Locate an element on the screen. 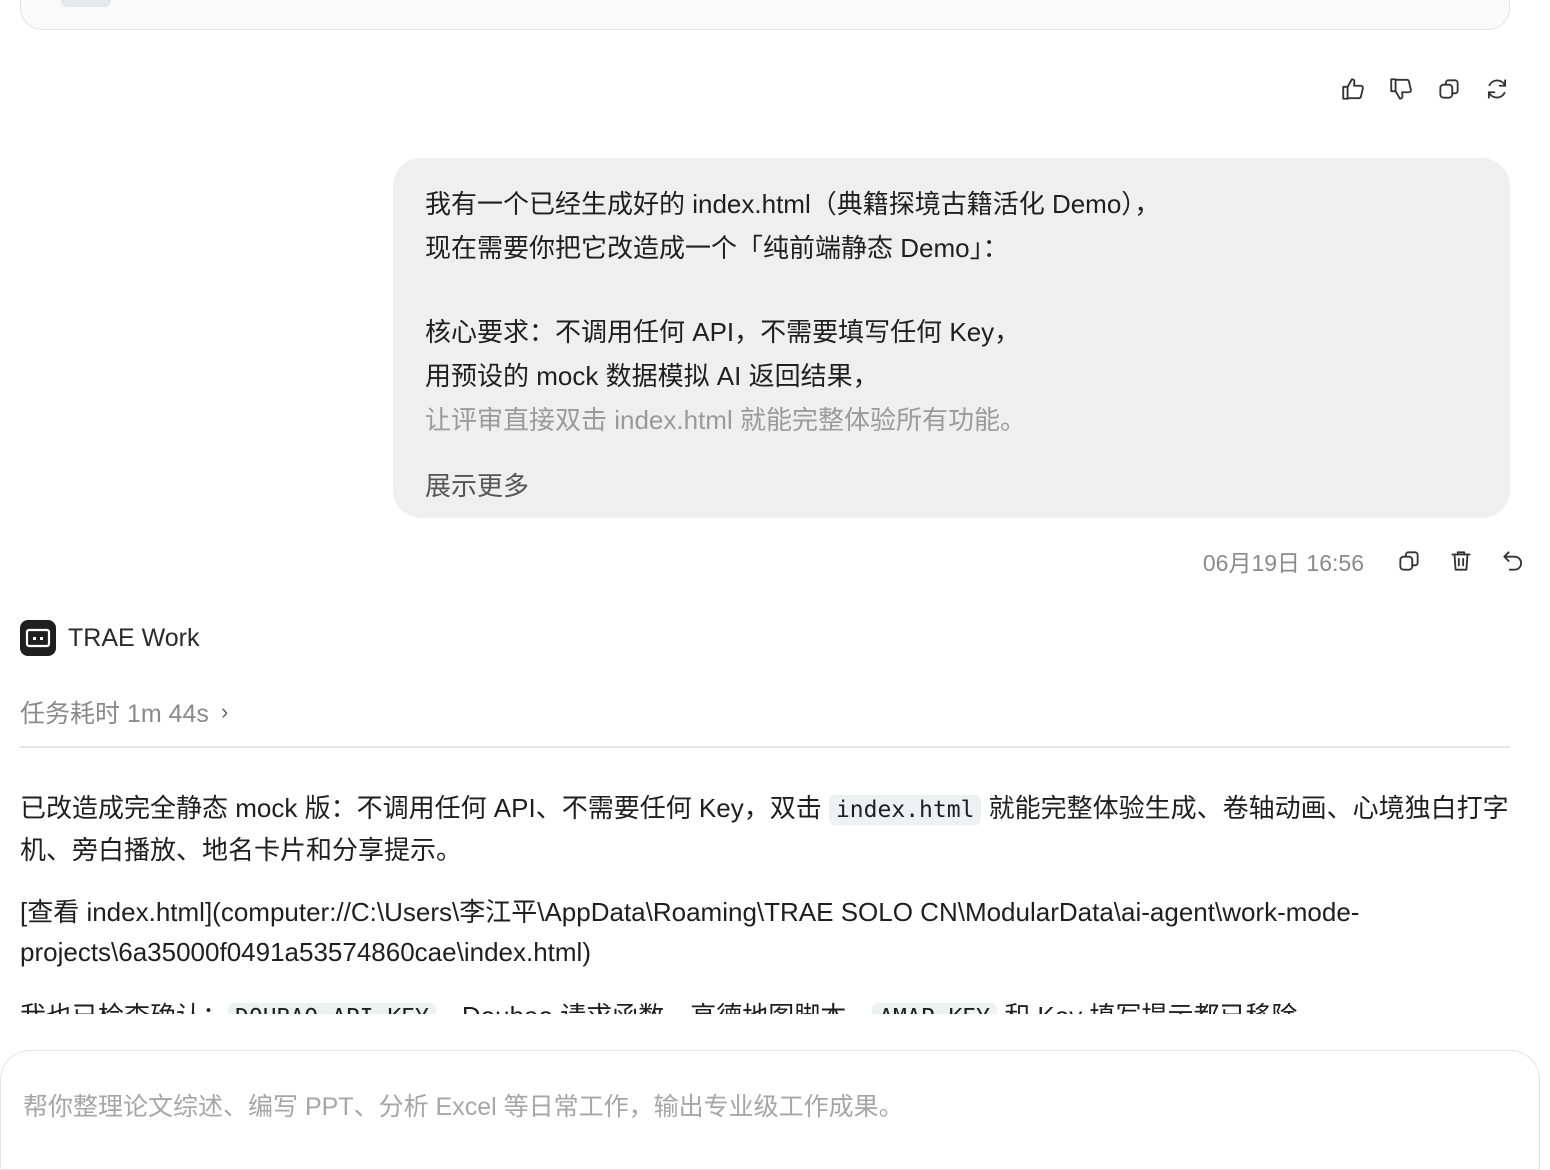 The width and height of the screenshot is (1550, 1170). regenerate-icon is located at coordinates (1497, 89).